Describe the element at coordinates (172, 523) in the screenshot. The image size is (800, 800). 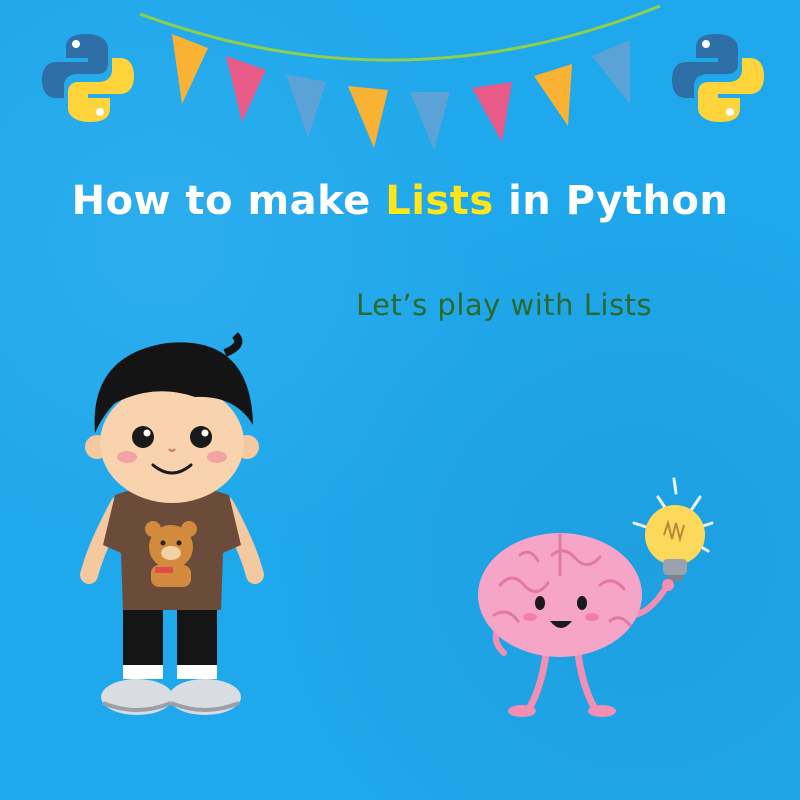
I see `boy-illustration-icon` at that location.